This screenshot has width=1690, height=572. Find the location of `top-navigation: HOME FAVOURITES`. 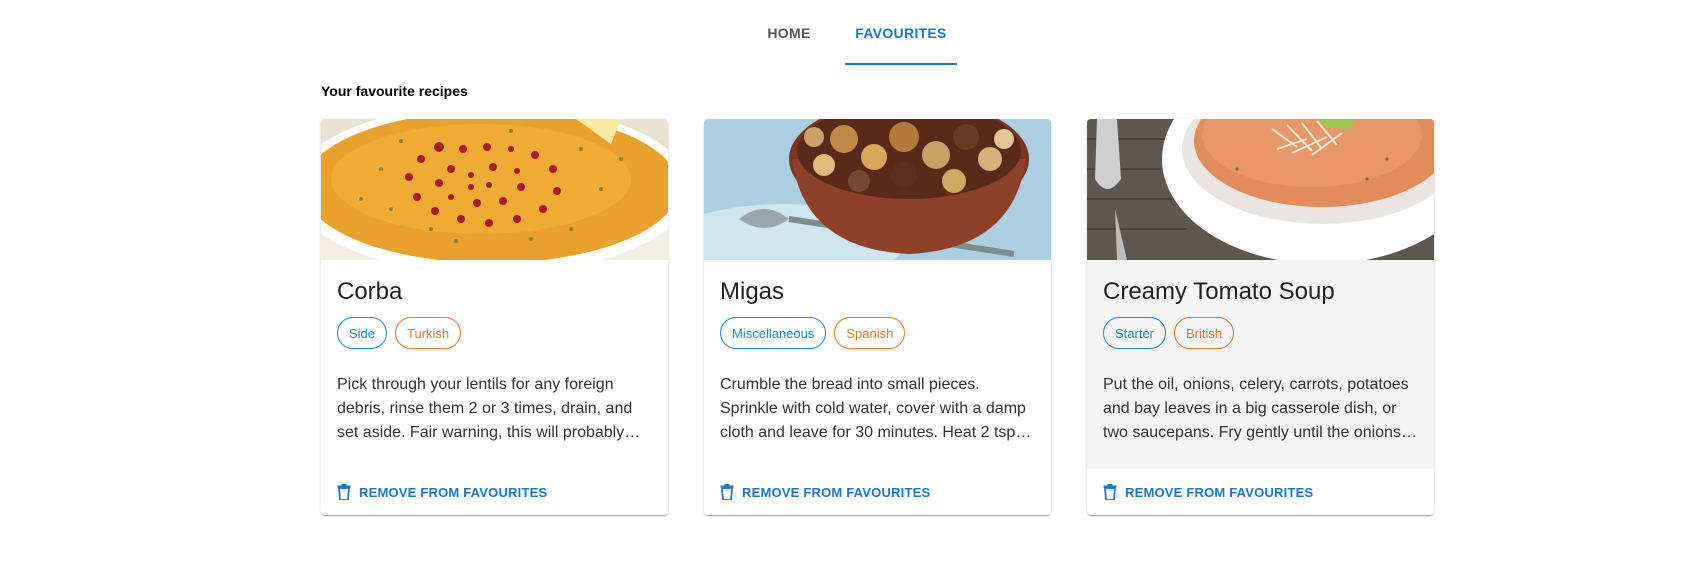

top-navigation: HOME FAVOURITES is located at coordinates (845, 33).